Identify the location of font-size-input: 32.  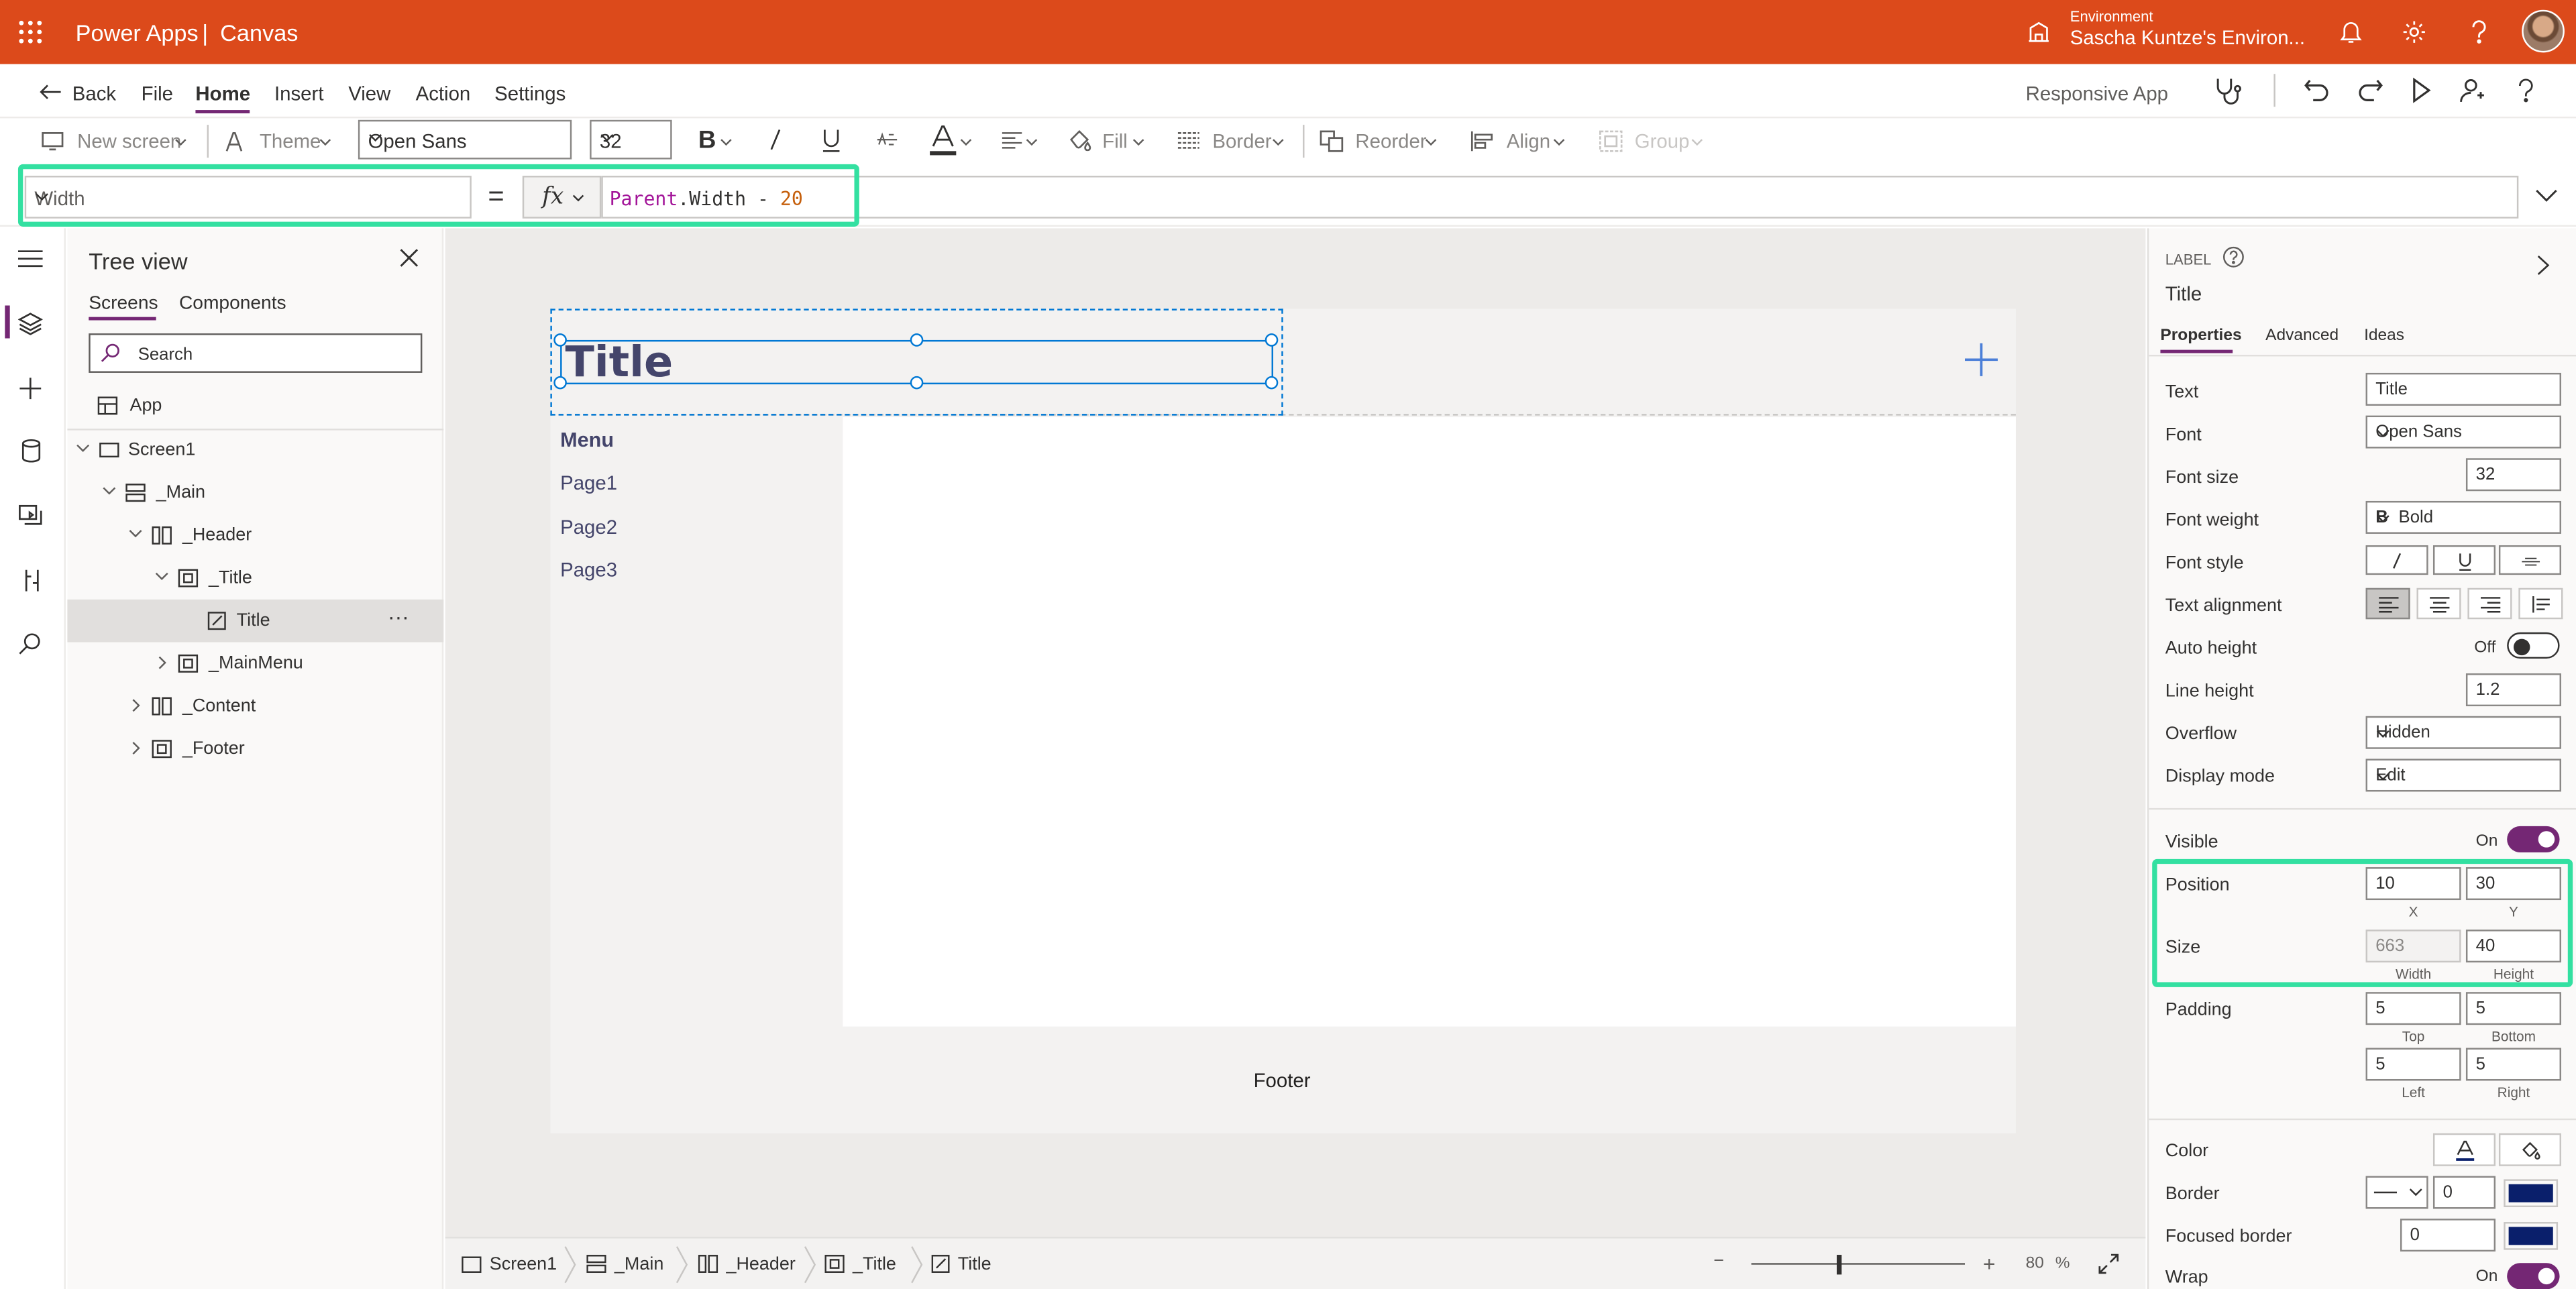
(2513, 475).